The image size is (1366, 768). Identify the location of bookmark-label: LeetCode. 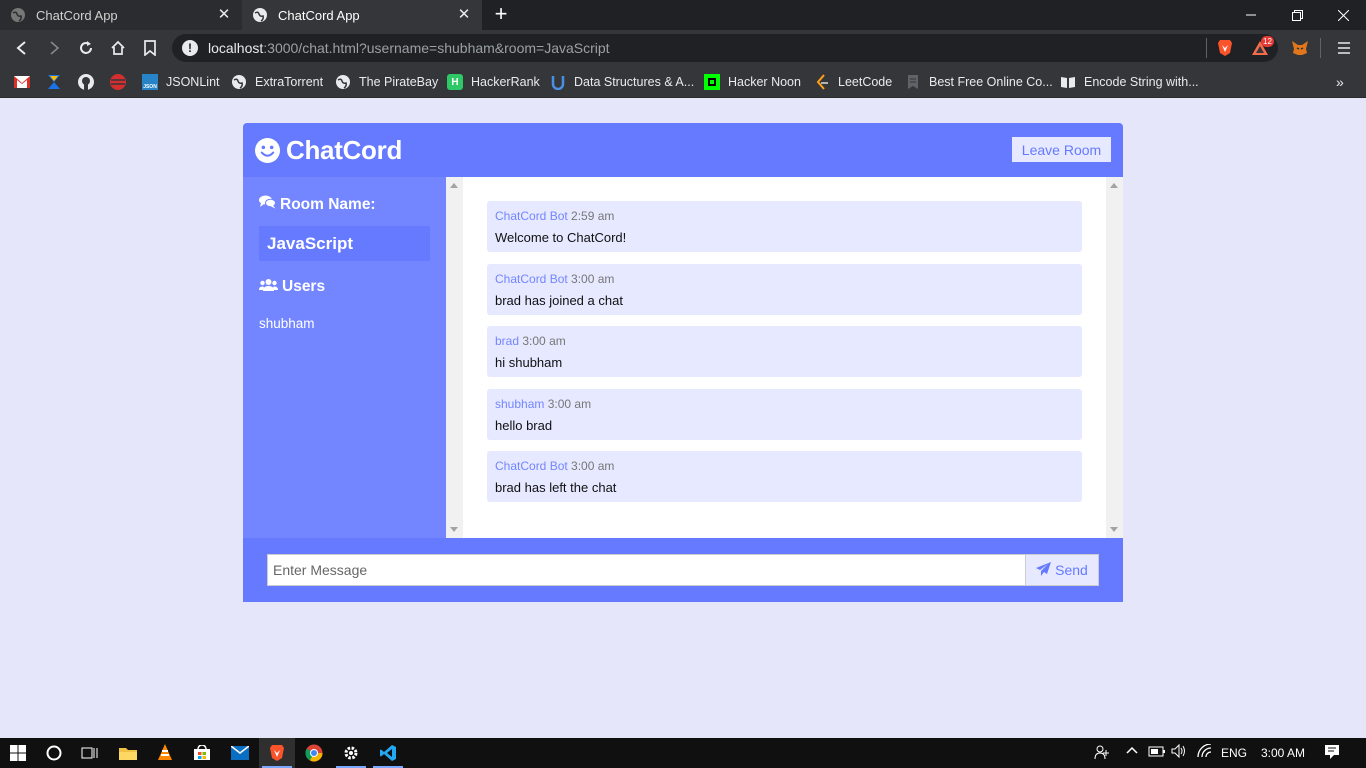
(865, 82).